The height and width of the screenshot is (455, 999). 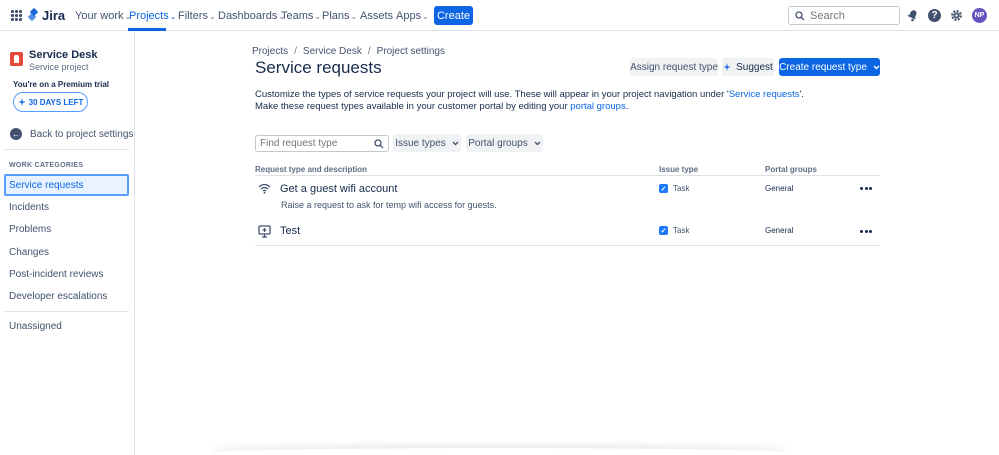 What do you see at coordinates (66, 207) in the screenshot?
I see `sidebar-item-incidents: Incidents` at bounding box center [66, 207].